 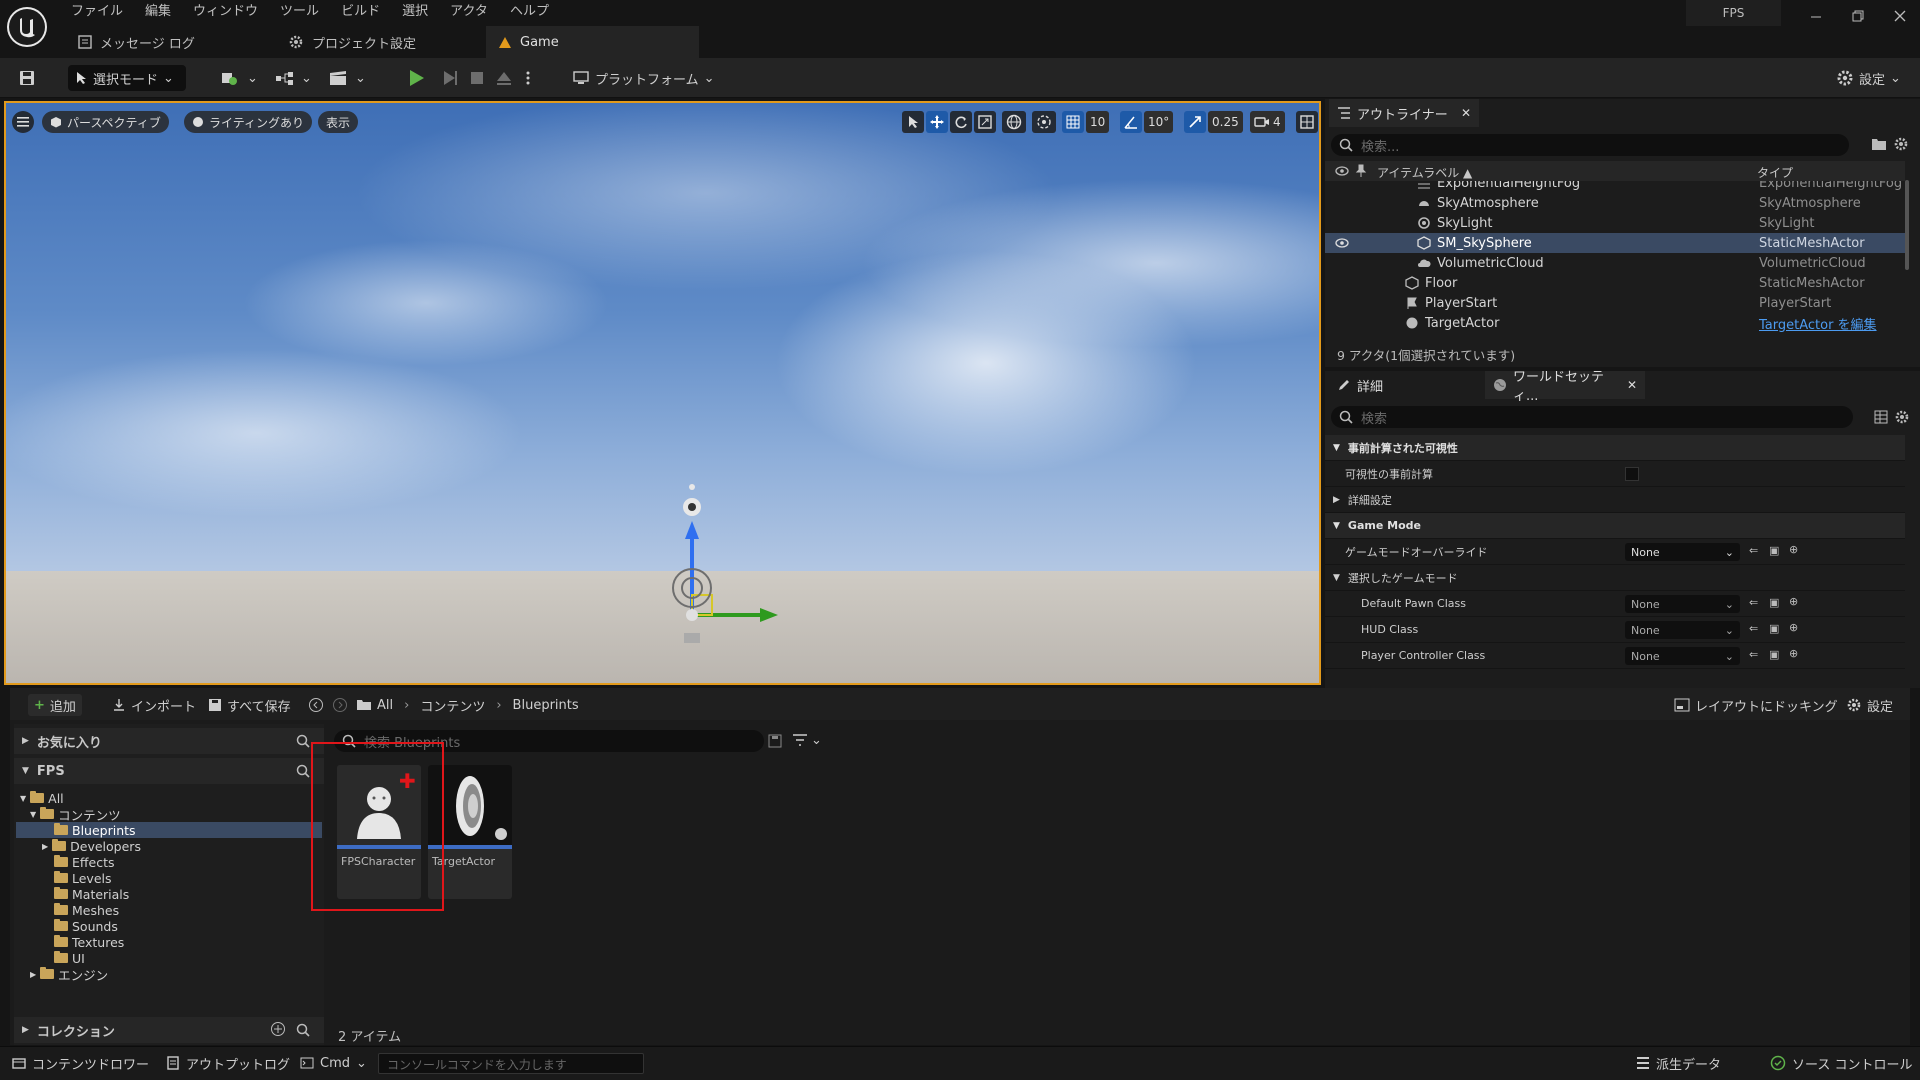 What do you see at coordinates (1756, 705) in the screenshot?
I see `dock-in-layout-button: レイアウトにドッキング` at bounding box center [1756, 705].